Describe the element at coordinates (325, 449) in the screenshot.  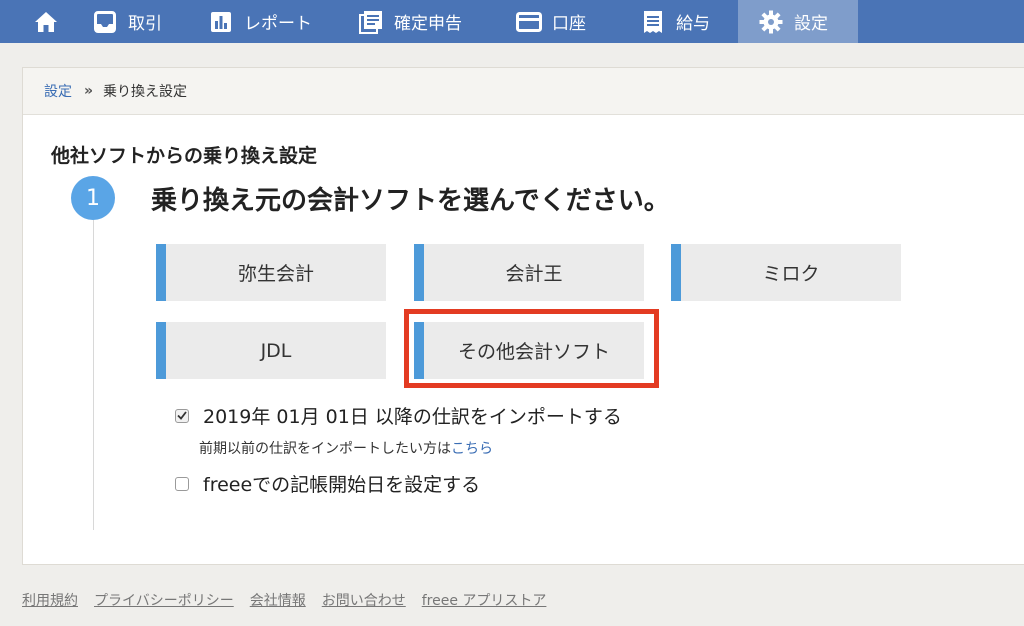
I see `prior-period-text: 前期以前の仕訳をインポートしたい方は` at that location.